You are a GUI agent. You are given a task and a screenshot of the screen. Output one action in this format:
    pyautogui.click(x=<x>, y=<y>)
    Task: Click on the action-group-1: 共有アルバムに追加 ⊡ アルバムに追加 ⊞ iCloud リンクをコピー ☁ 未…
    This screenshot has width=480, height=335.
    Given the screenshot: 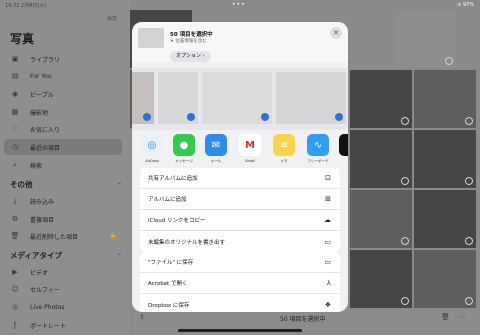 What is the action you would take?
    pyautogui.click(x=240, y=210)
    